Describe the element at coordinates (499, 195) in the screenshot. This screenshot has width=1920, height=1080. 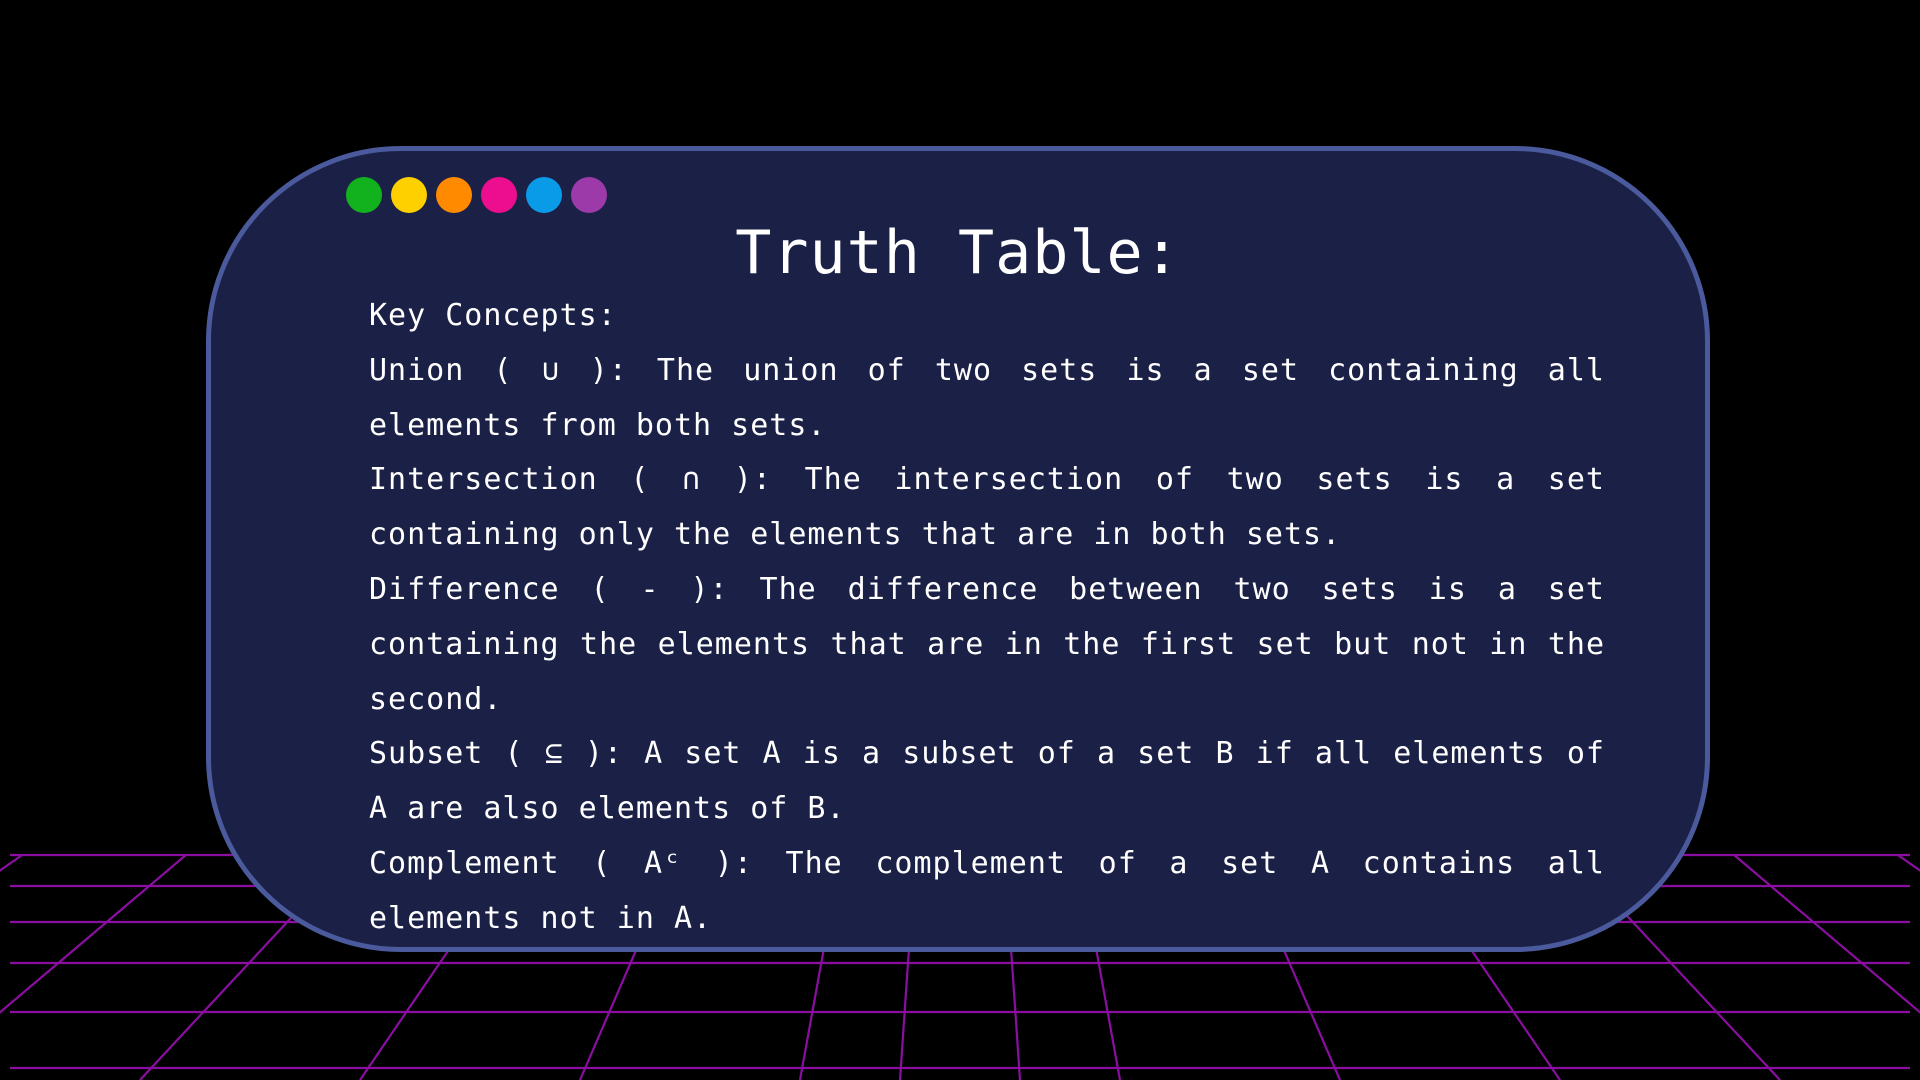
I see `pink-dot` at that location.